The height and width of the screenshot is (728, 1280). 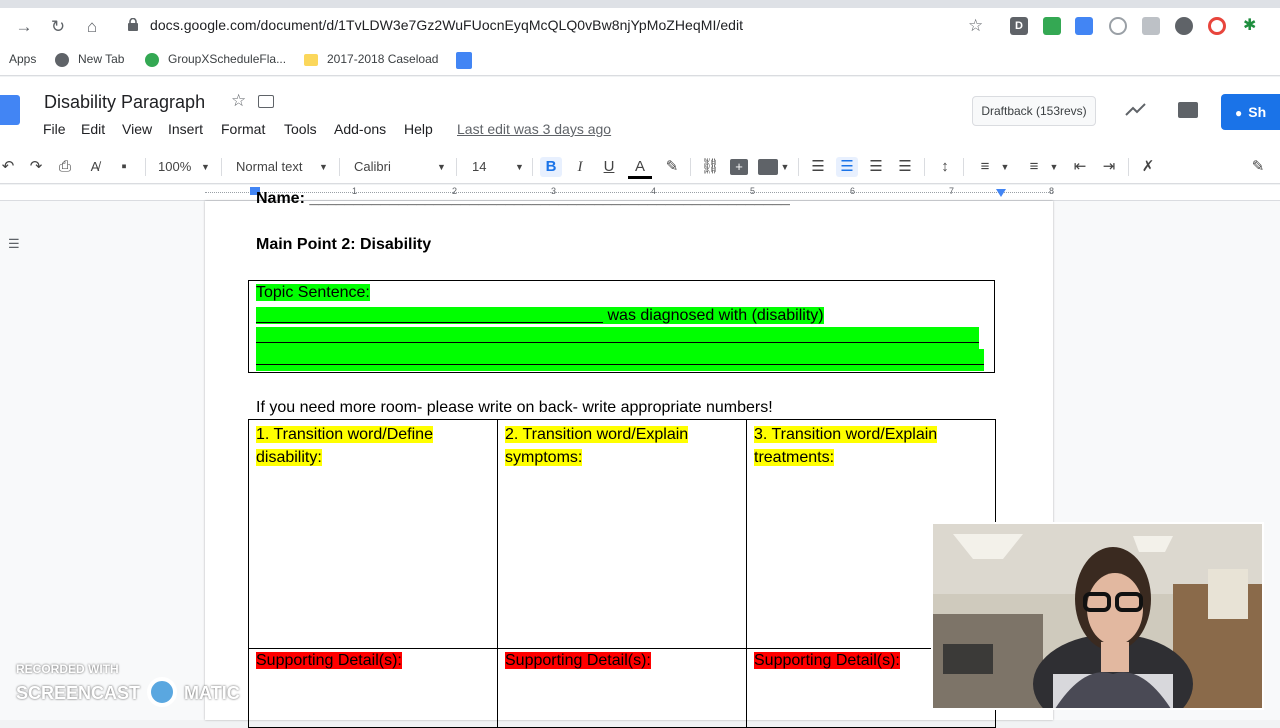 I want to click on align-right-icon: ☰, so click(x=876, y=167).